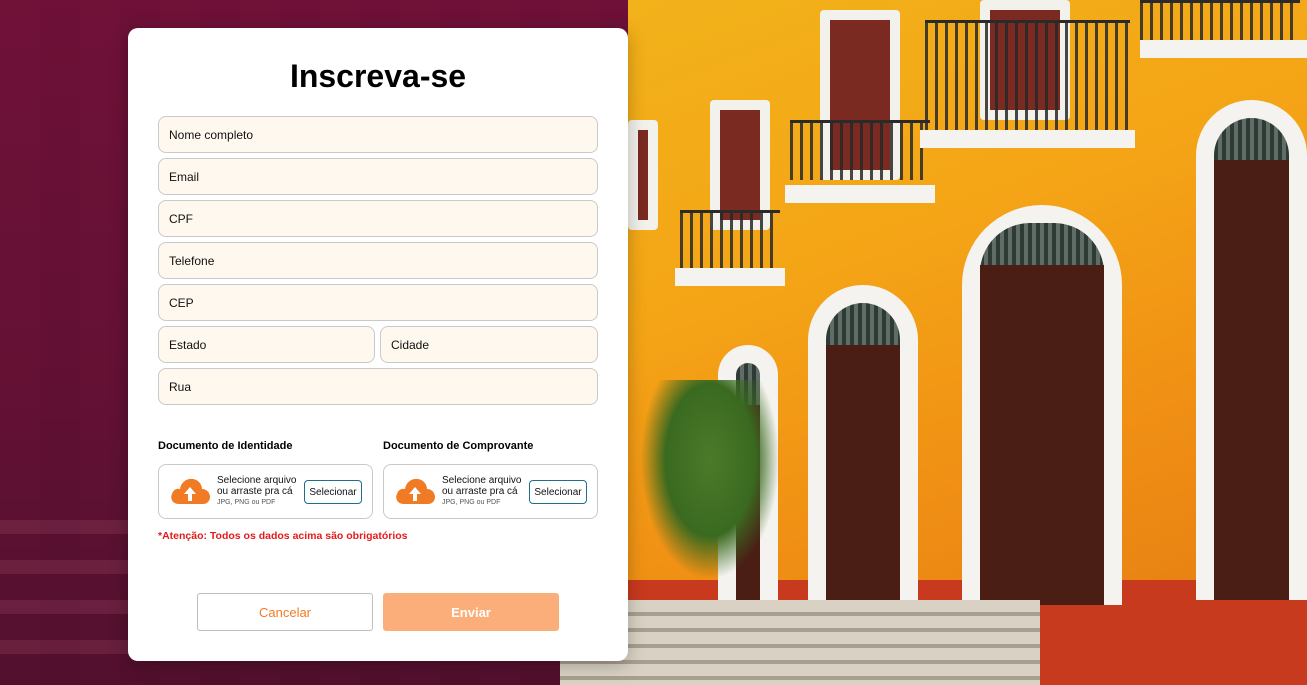 Image resolution: width=1307 pixels, height=685 pixels. What do you see at coordinates (333, 492) in the screenshot?
I see `identity-select-button: Selecionar` at bounding box center [333, 492].